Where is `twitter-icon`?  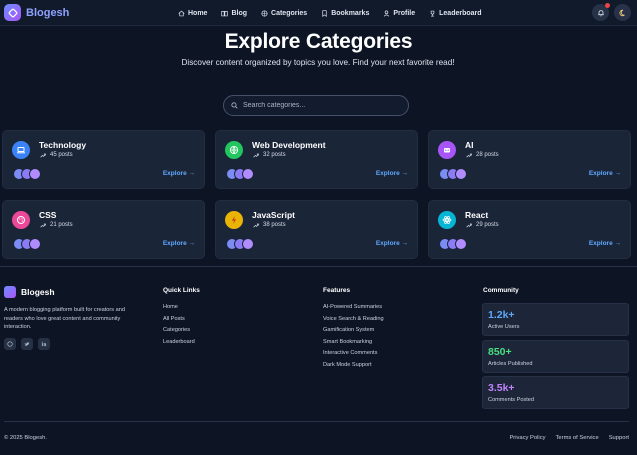 twitter-icon is located at coordinates (27, 344).